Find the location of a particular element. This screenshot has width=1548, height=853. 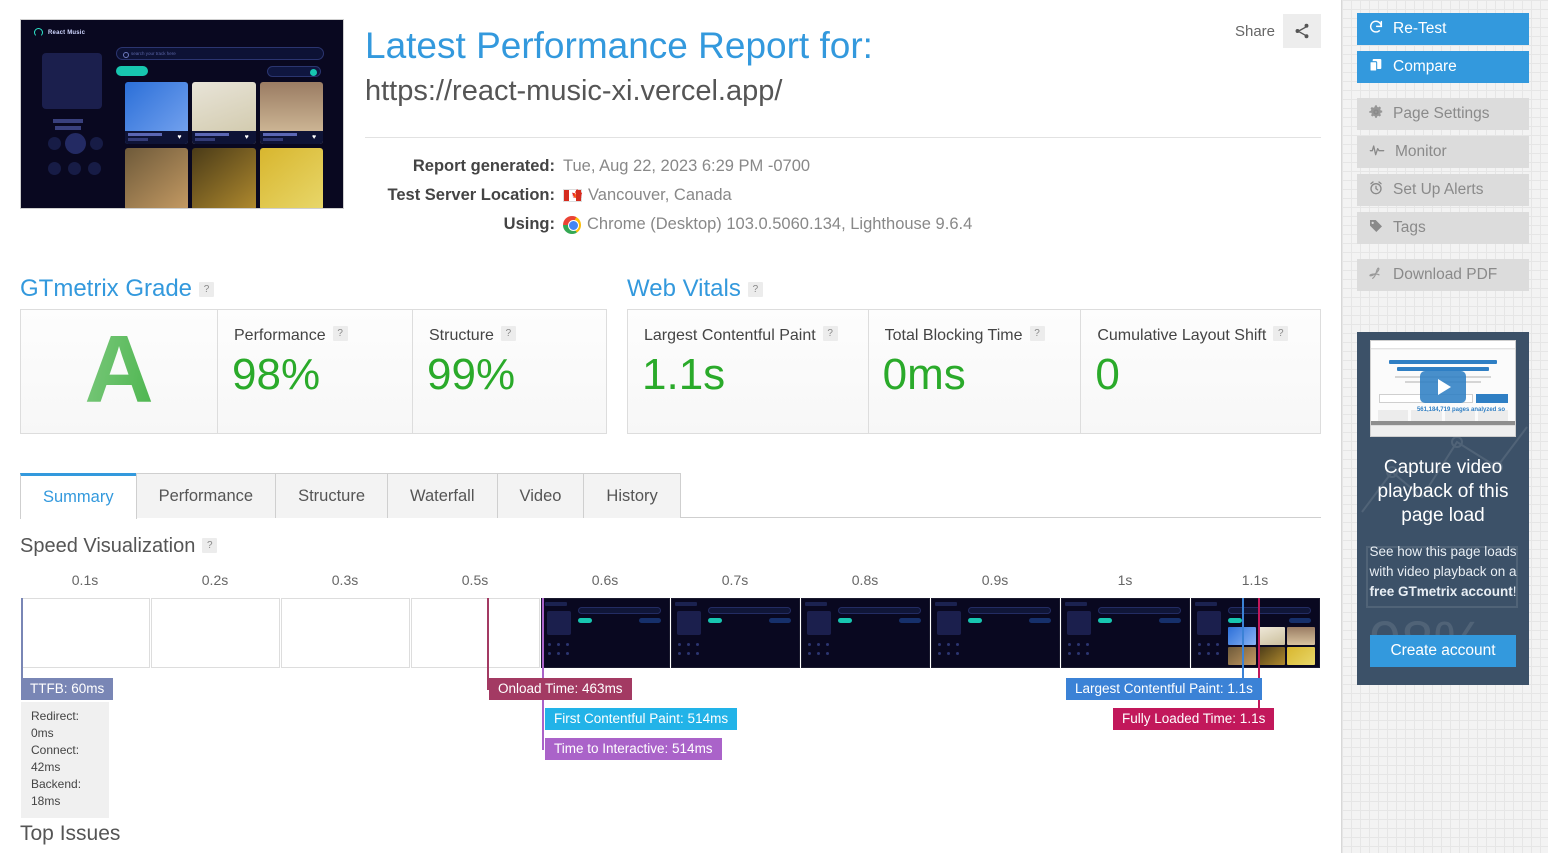

web-vital-cls-label: Cumulative Layout Shift is located at coordinates (1182, 335).